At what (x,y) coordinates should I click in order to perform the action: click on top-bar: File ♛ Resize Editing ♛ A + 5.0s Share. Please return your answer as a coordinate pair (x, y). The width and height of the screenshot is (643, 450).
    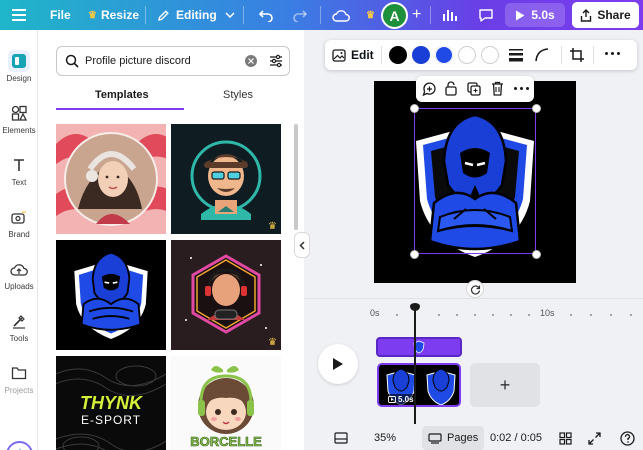
    Looking at the image, I should click on (321, 15).